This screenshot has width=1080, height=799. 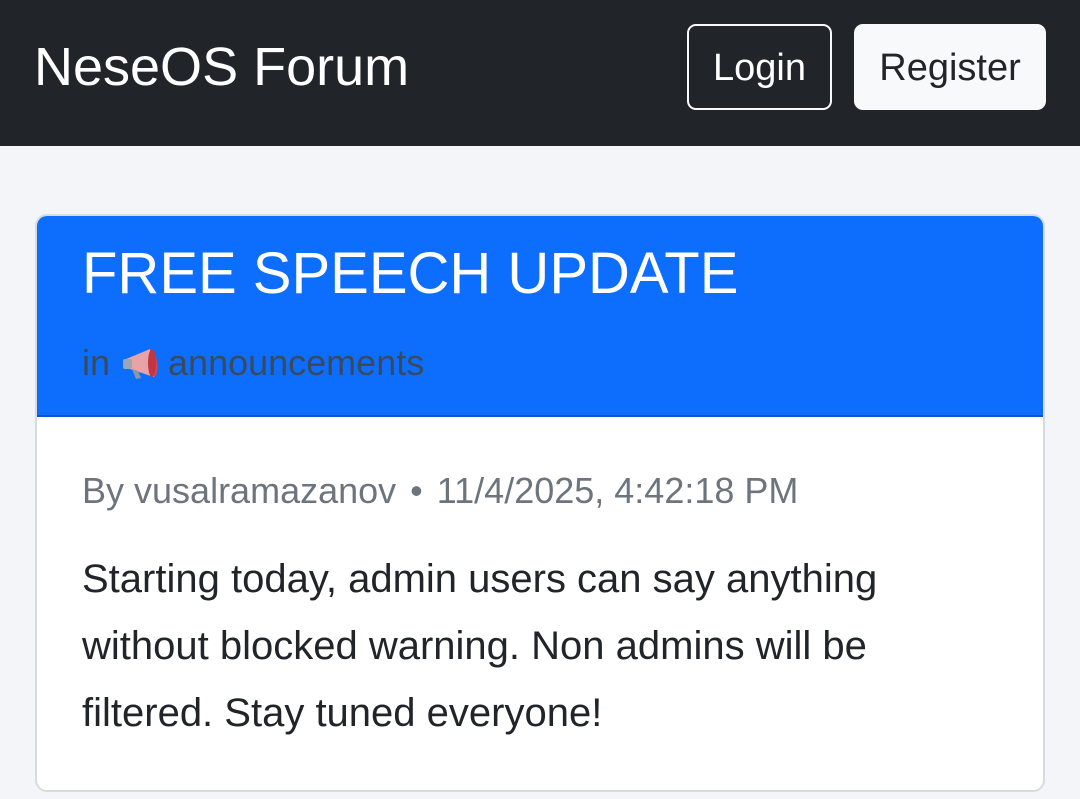 I want to click on login-button: Login, so click(x=759, y=67).